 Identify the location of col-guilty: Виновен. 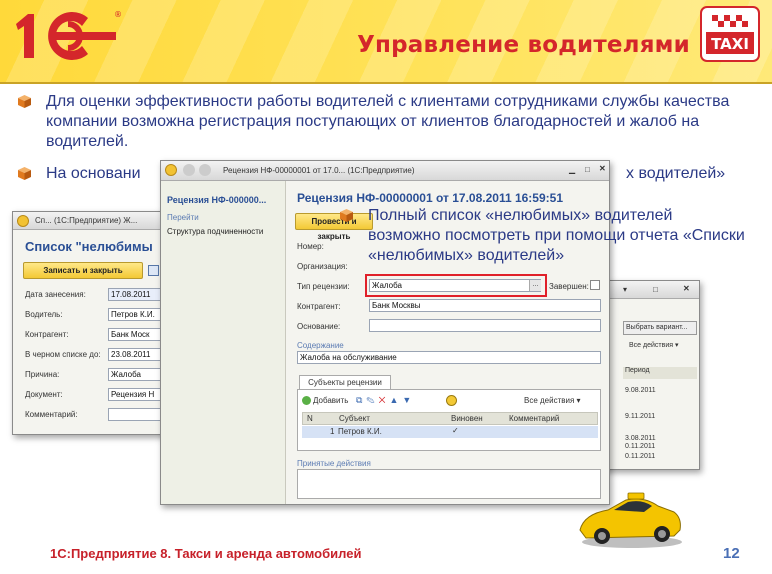
(467, 418).